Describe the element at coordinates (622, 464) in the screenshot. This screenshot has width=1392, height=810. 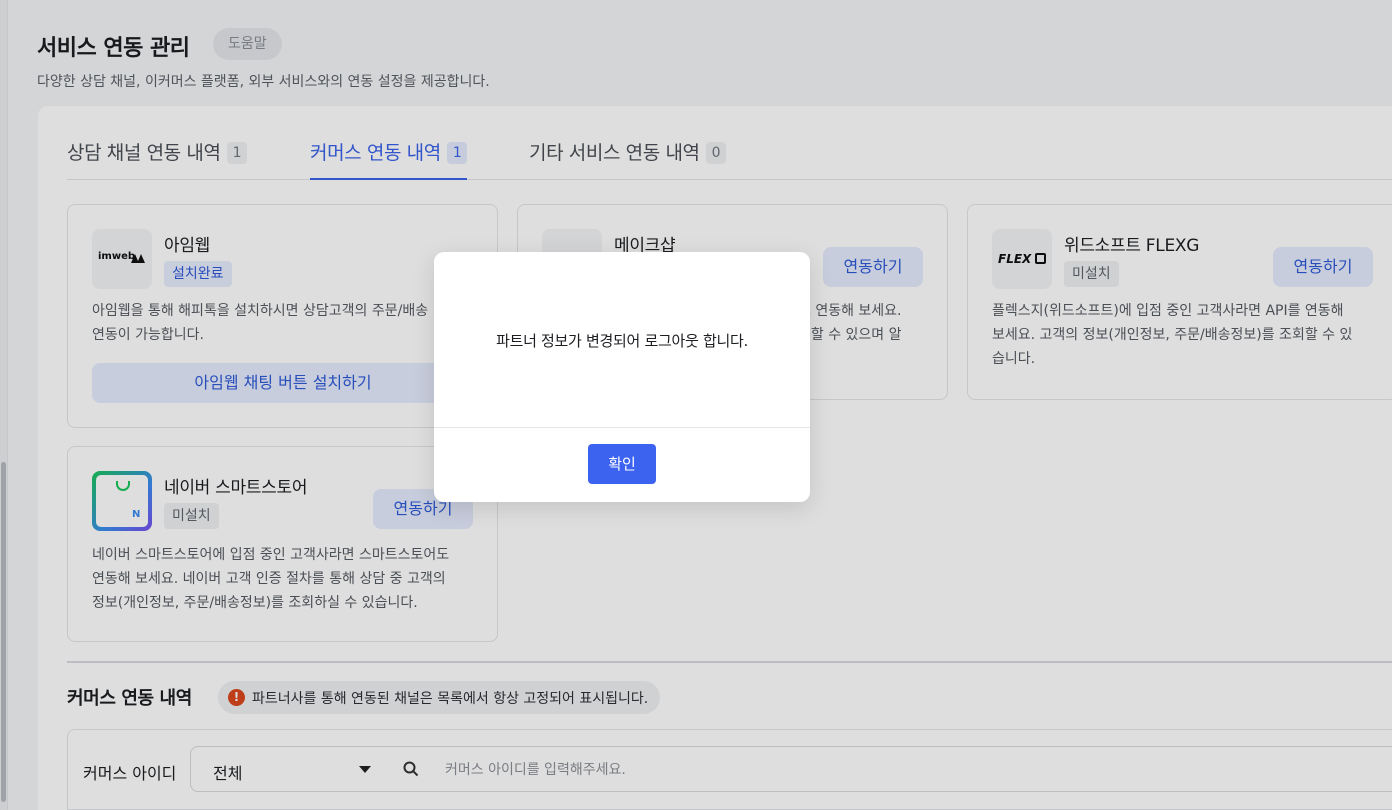
I see `confirm-button: 확인` at that location.